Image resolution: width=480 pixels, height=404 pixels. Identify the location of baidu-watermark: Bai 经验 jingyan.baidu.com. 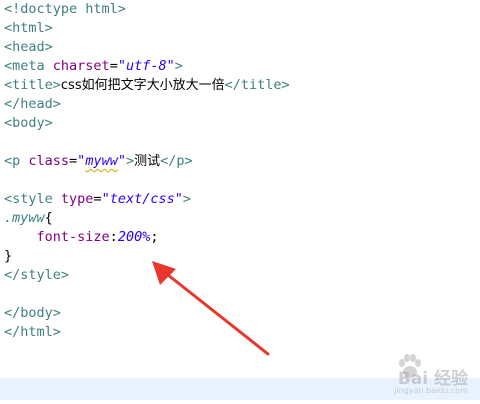
(421, 375).